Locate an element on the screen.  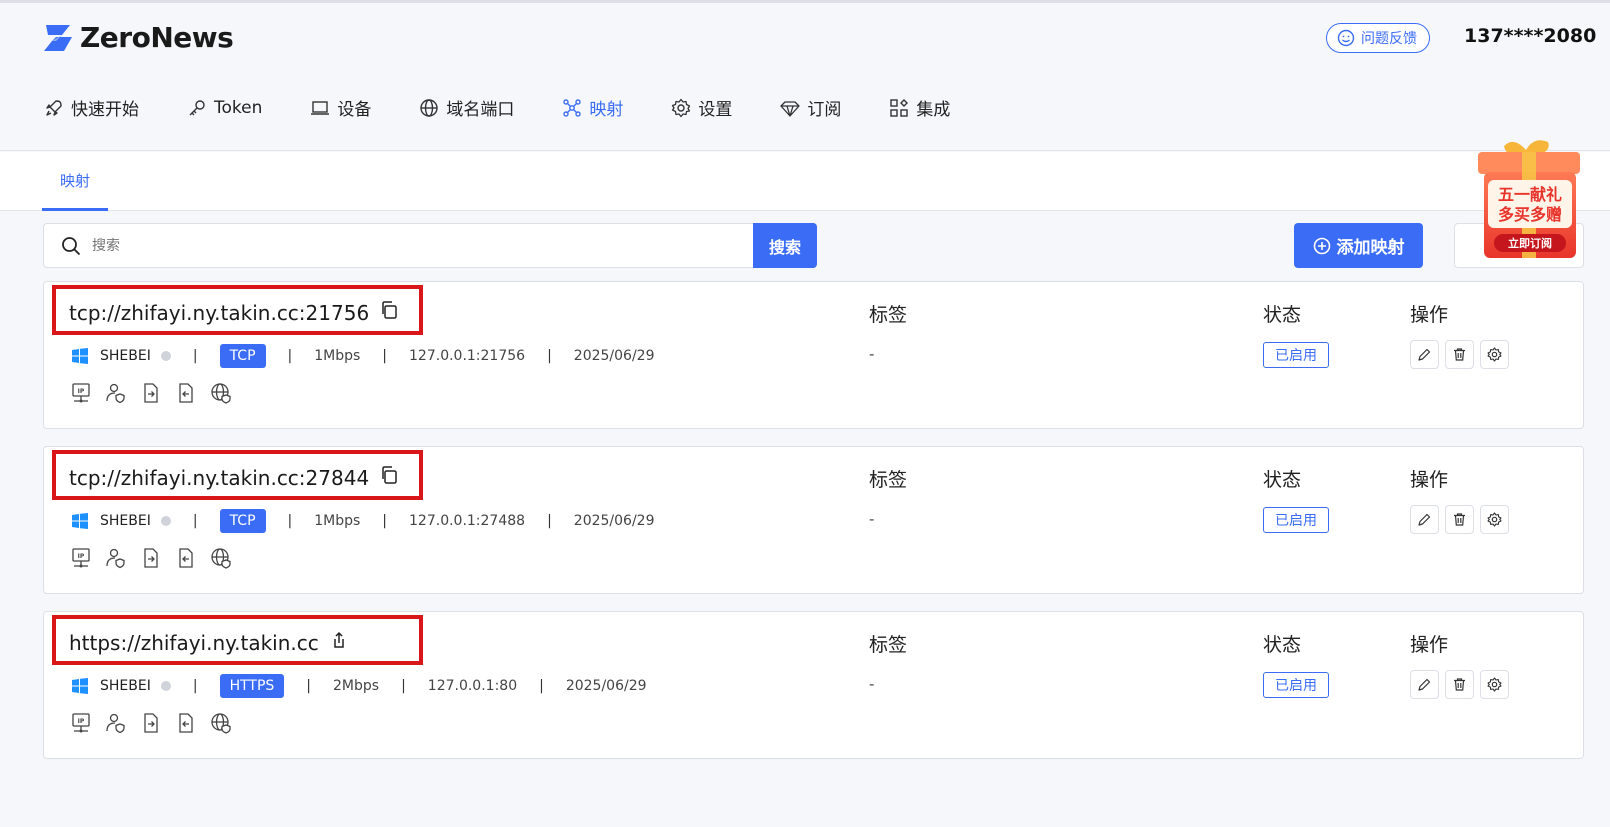
app-logo: ZeroNews is located at coordinates (138, 37).